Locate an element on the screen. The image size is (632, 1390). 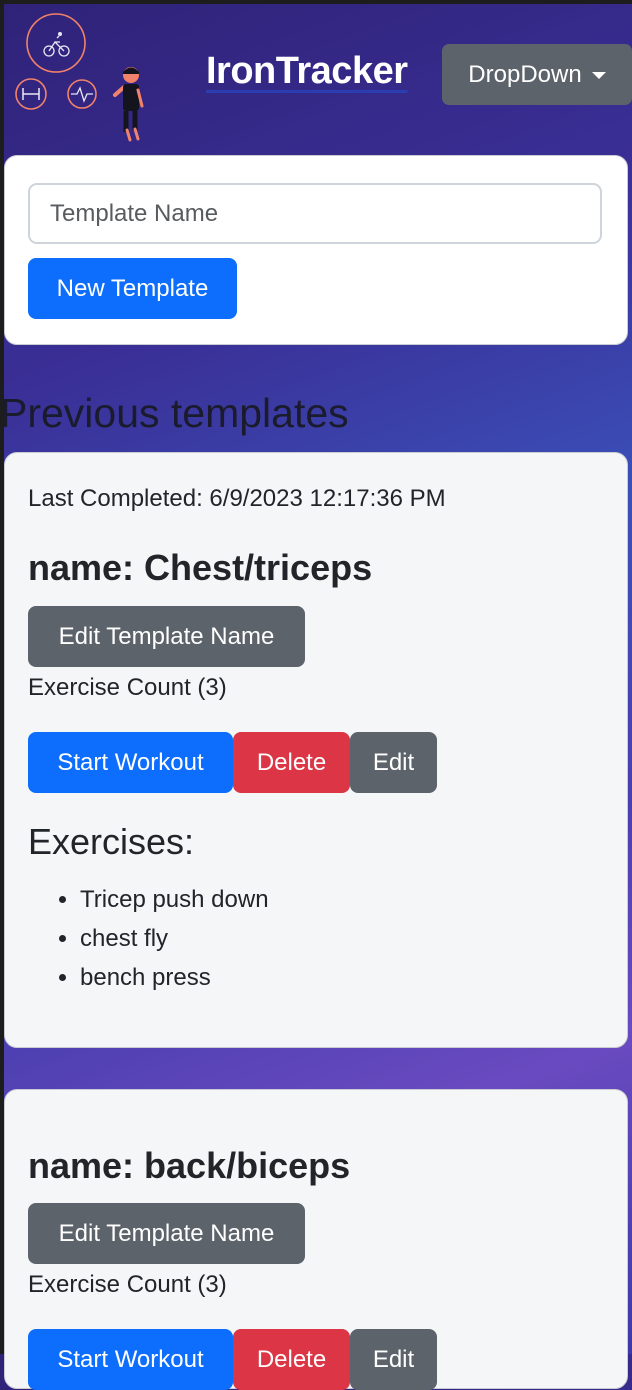
heartbeat-icon is located at coordinates (82, 94).